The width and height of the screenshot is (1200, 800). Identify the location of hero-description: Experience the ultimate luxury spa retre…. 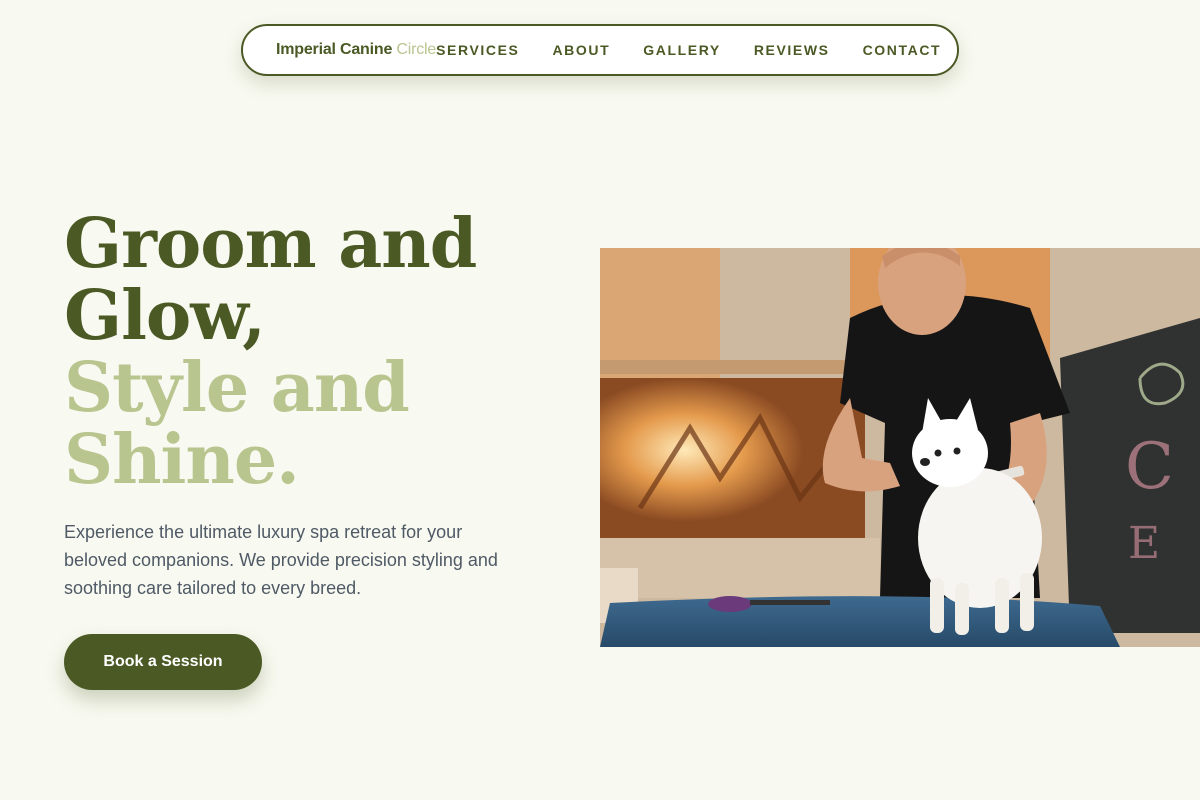
(281, 560).